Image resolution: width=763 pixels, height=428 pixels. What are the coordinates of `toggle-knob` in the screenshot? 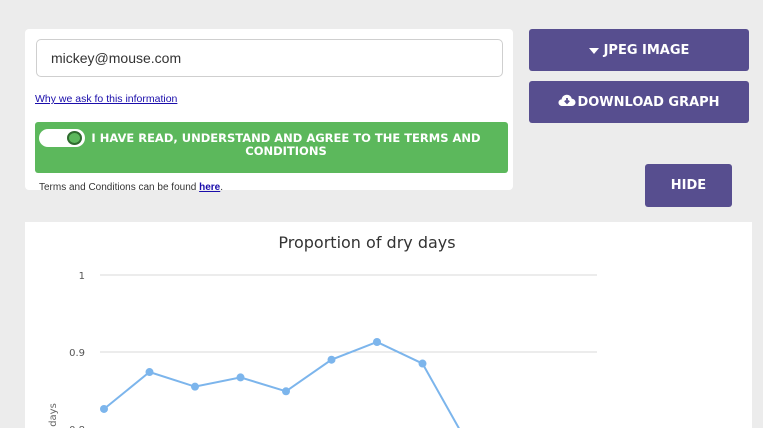 It's located at (74, 138).